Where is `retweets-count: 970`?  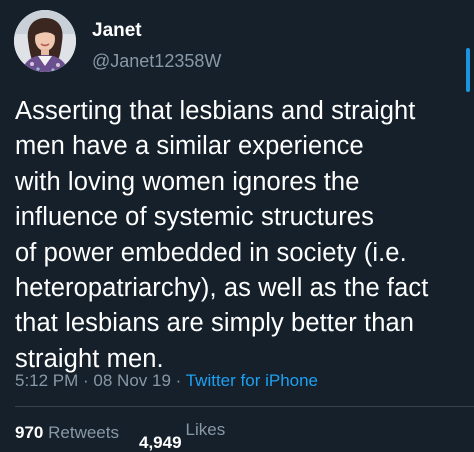 retweets-count: 970 is located at coordinates (29, 432).